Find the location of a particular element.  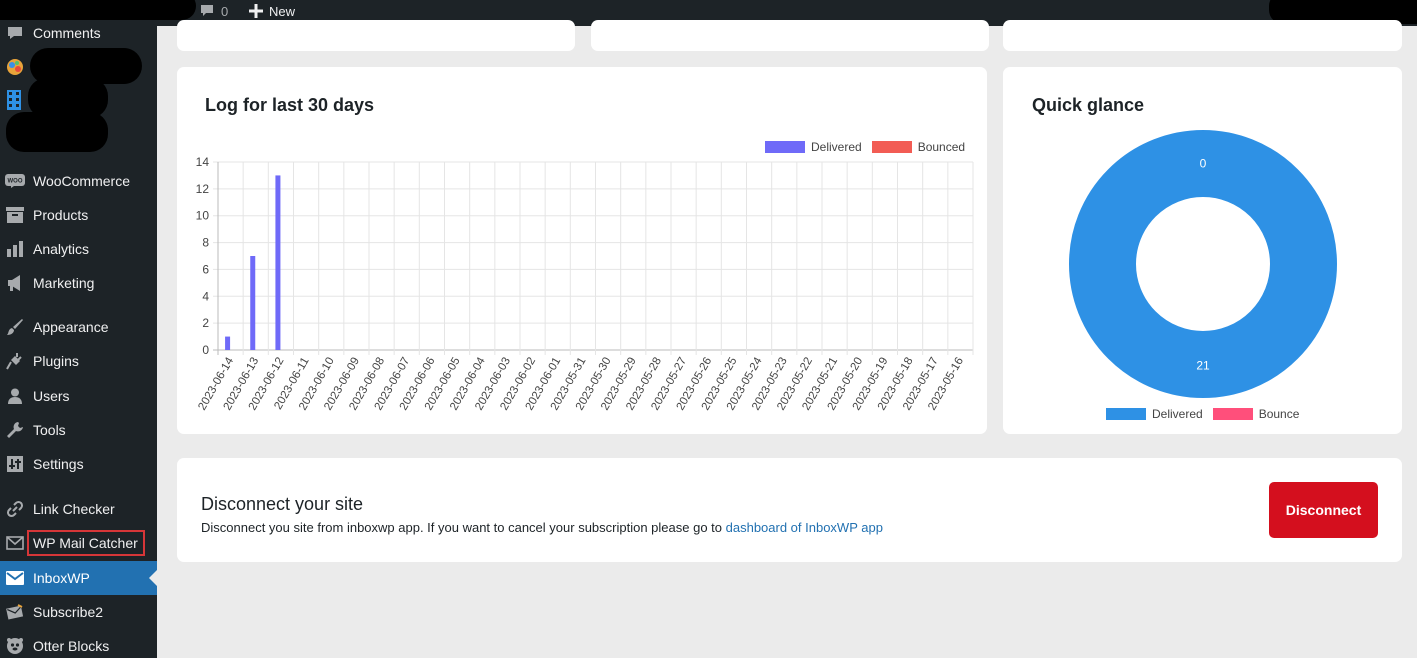

plus-icon is located at coordinates (256, 11).